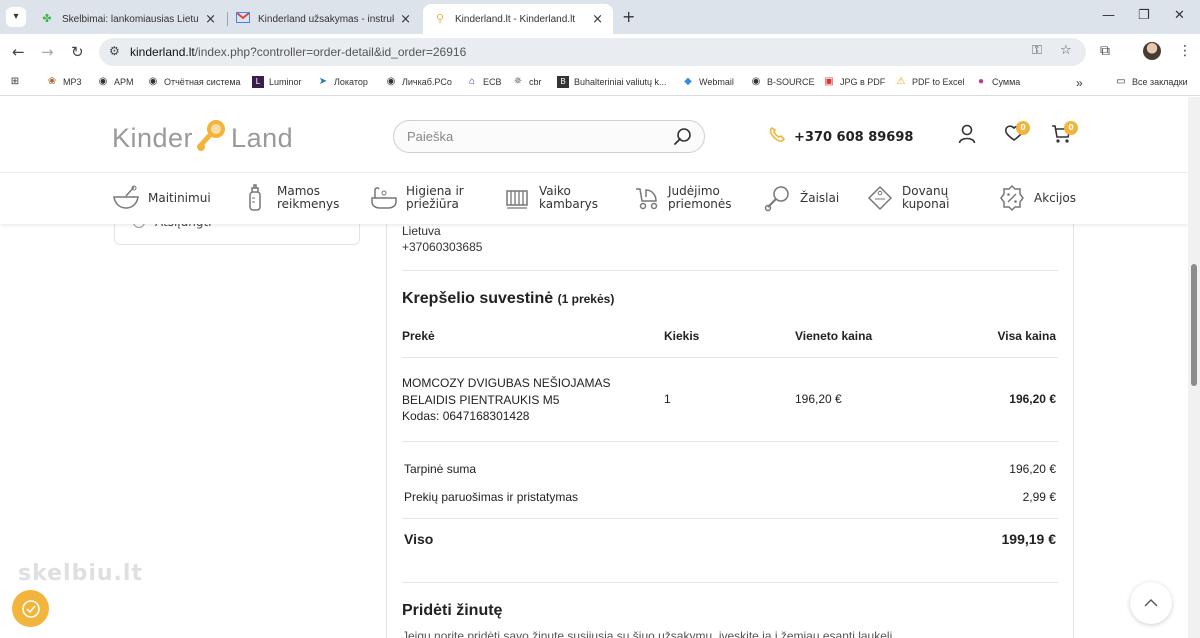  What do you see at coordinates (901, 81) in the screenshot?
I see `warning-icon: ⚠` at bounding box center [901, 81].